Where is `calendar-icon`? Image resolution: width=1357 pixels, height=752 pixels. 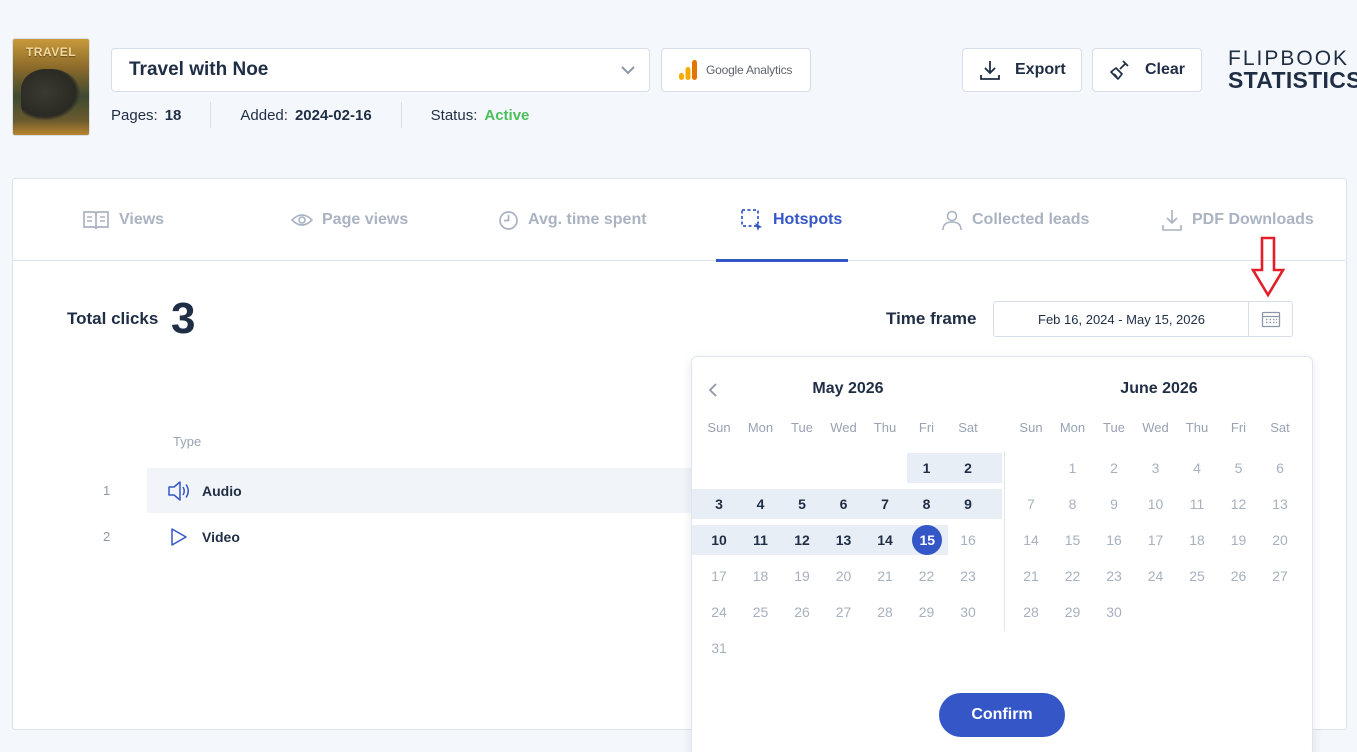 calendar-icon is located at coordinates (1270, 319).